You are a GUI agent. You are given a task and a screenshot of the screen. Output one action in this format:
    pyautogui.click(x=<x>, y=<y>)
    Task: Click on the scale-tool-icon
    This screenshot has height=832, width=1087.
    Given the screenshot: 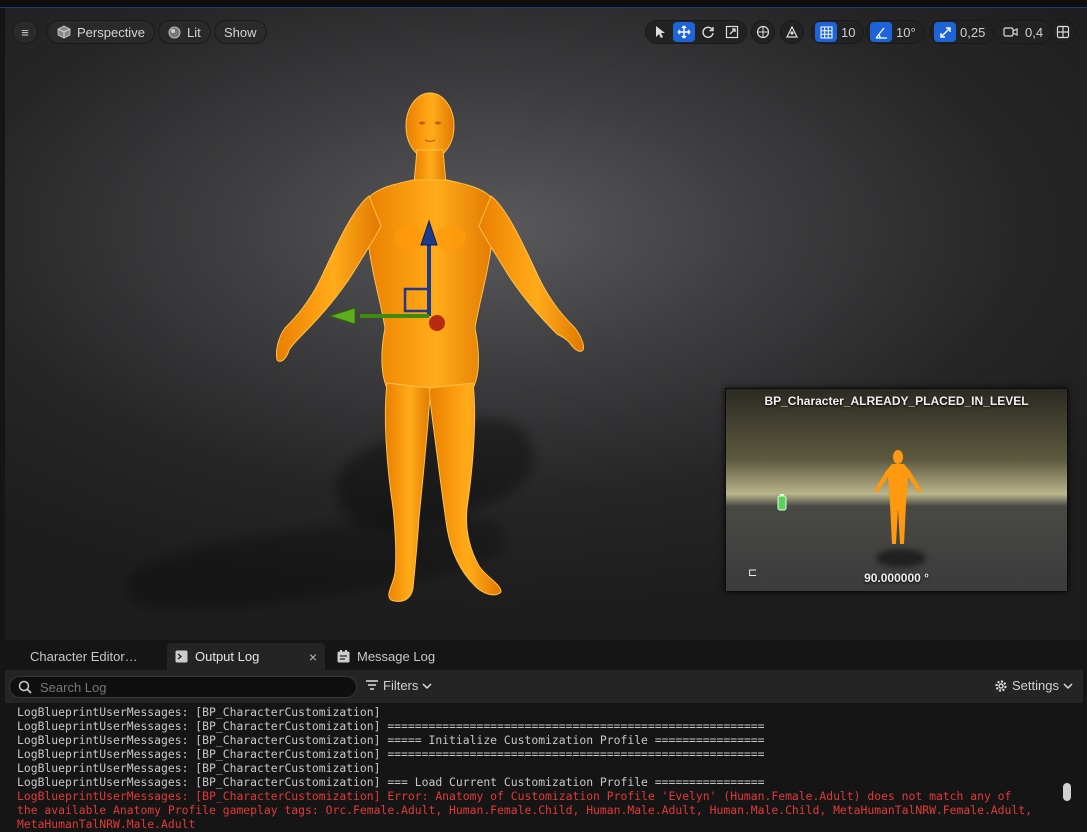 What is the action you would take?
    pyautogui.click(x=732, y=32)
    